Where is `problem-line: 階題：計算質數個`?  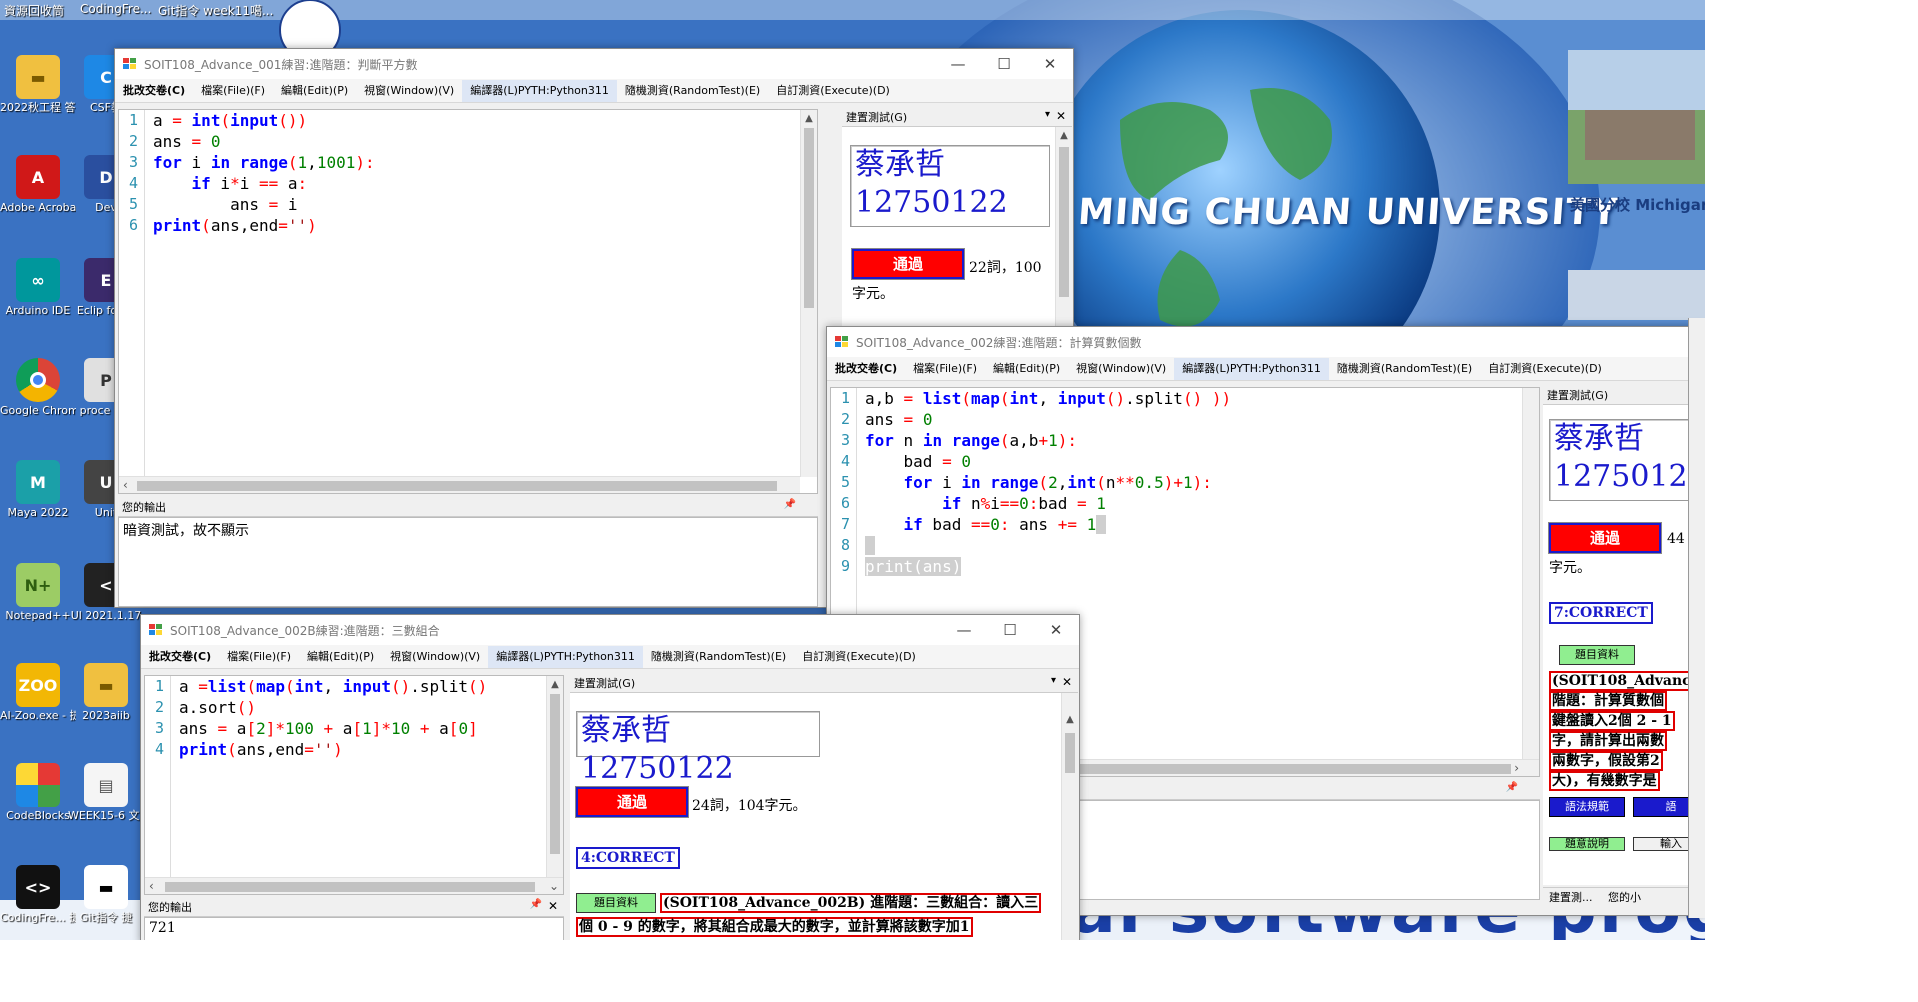 problem-line: 階題：計算質數個 is located at coordinates (1608, 701).